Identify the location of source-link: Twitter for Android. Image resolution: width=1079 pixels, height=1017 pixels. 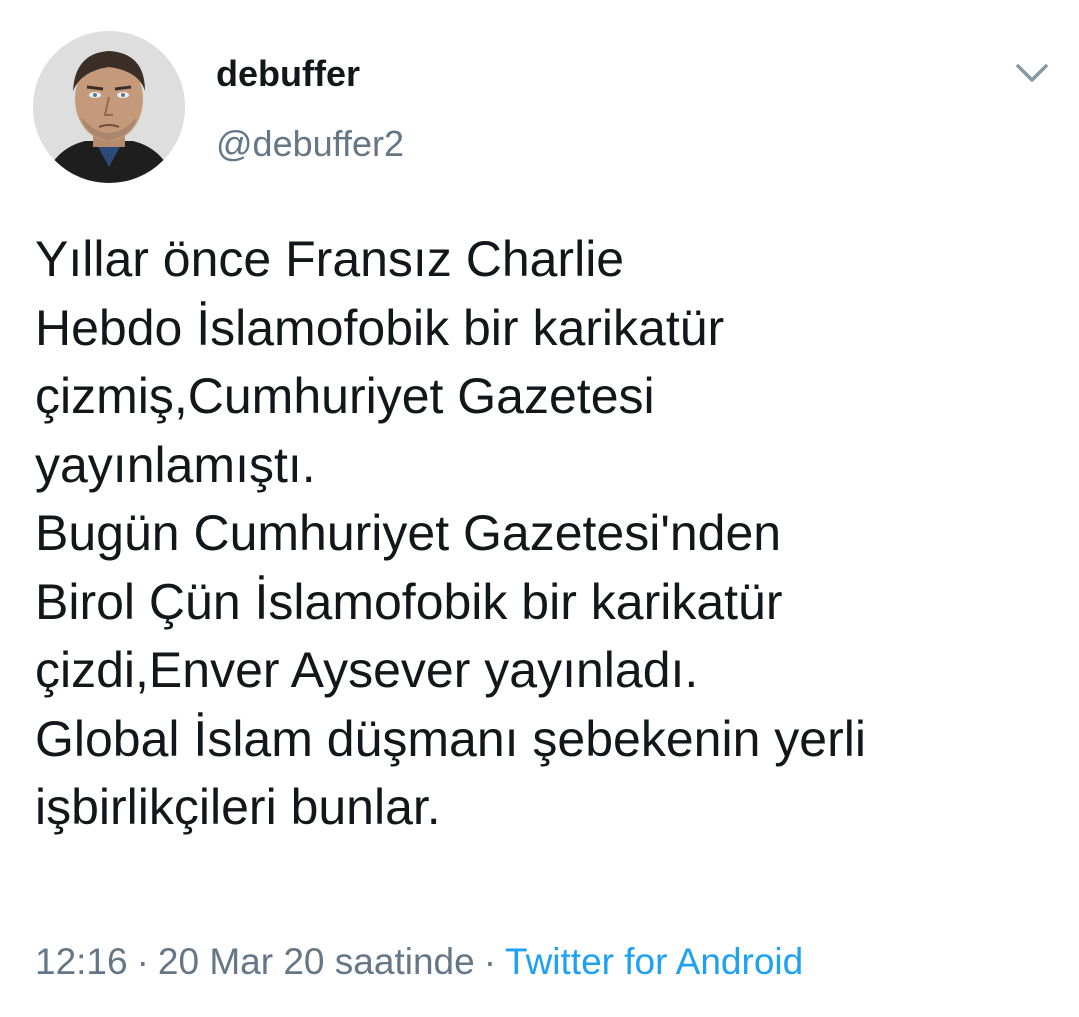
(654, 961).